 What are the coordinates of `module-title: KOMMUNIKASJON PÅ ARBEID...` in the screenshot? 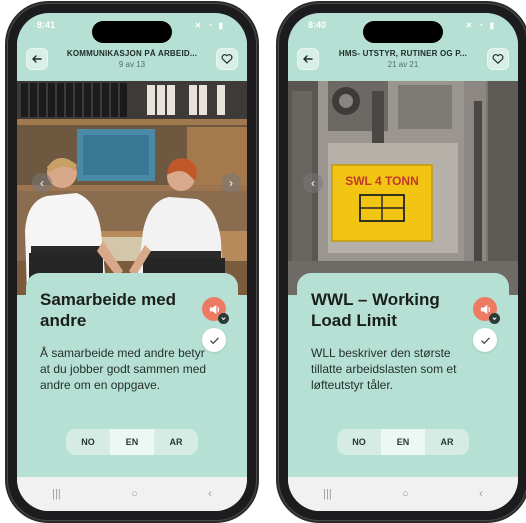 It's located at (132, 53).